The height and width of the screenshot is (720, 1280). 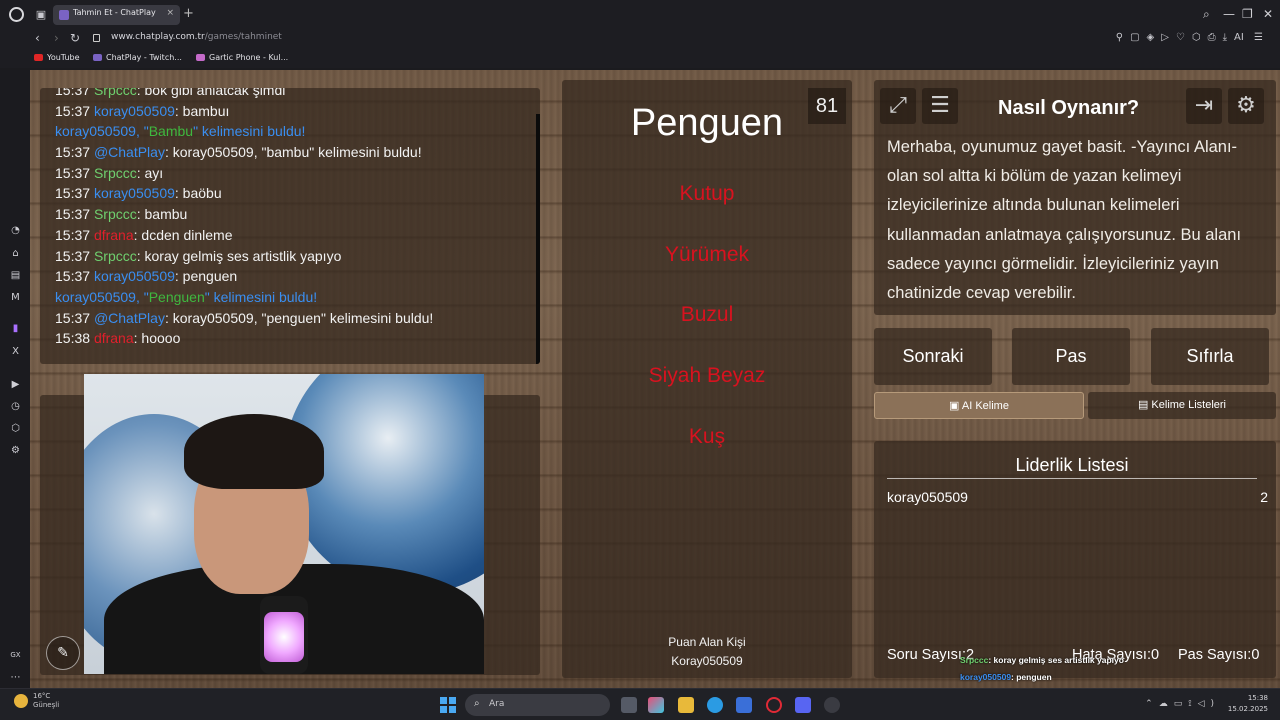 What do you see at coordinates (1248, 704) in the screenshot?
I see `taskbar-clock: 15:38 15.02.2025` at bounding box center [1248, 704].